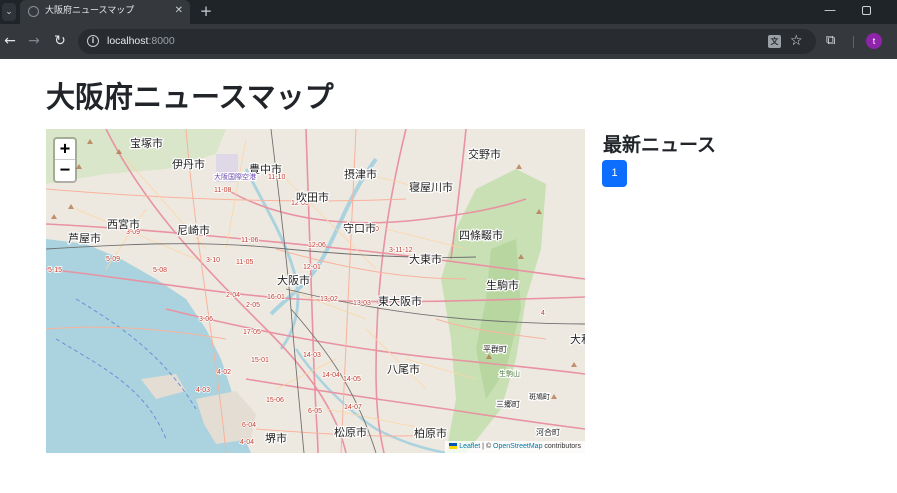 The height and width of the screenshot is (493, 897). I want to click on svg-text: 柏原市, so click(430, 433).